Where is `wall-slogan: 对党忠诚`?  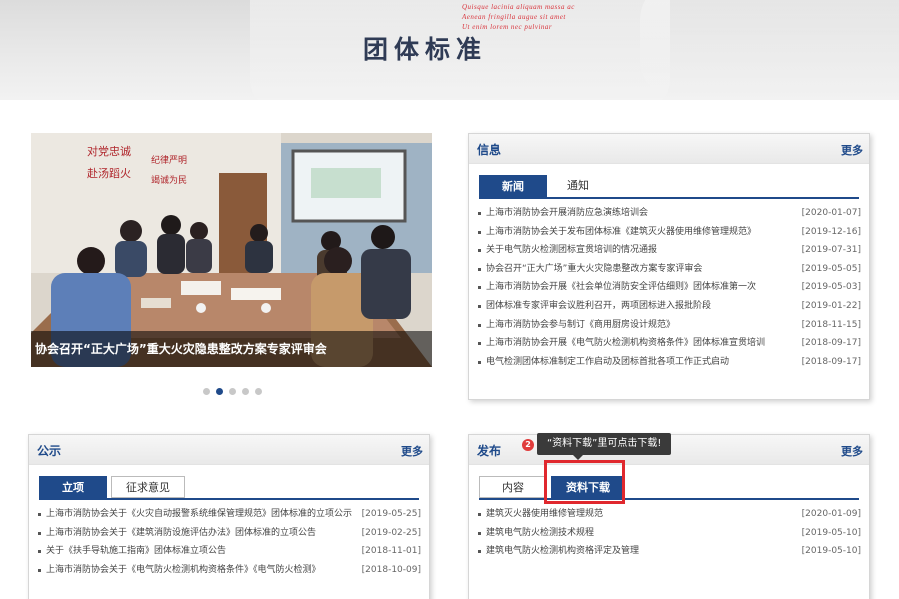 wall-slogan: 对党忠诚 is located at coordinates (109, 151).